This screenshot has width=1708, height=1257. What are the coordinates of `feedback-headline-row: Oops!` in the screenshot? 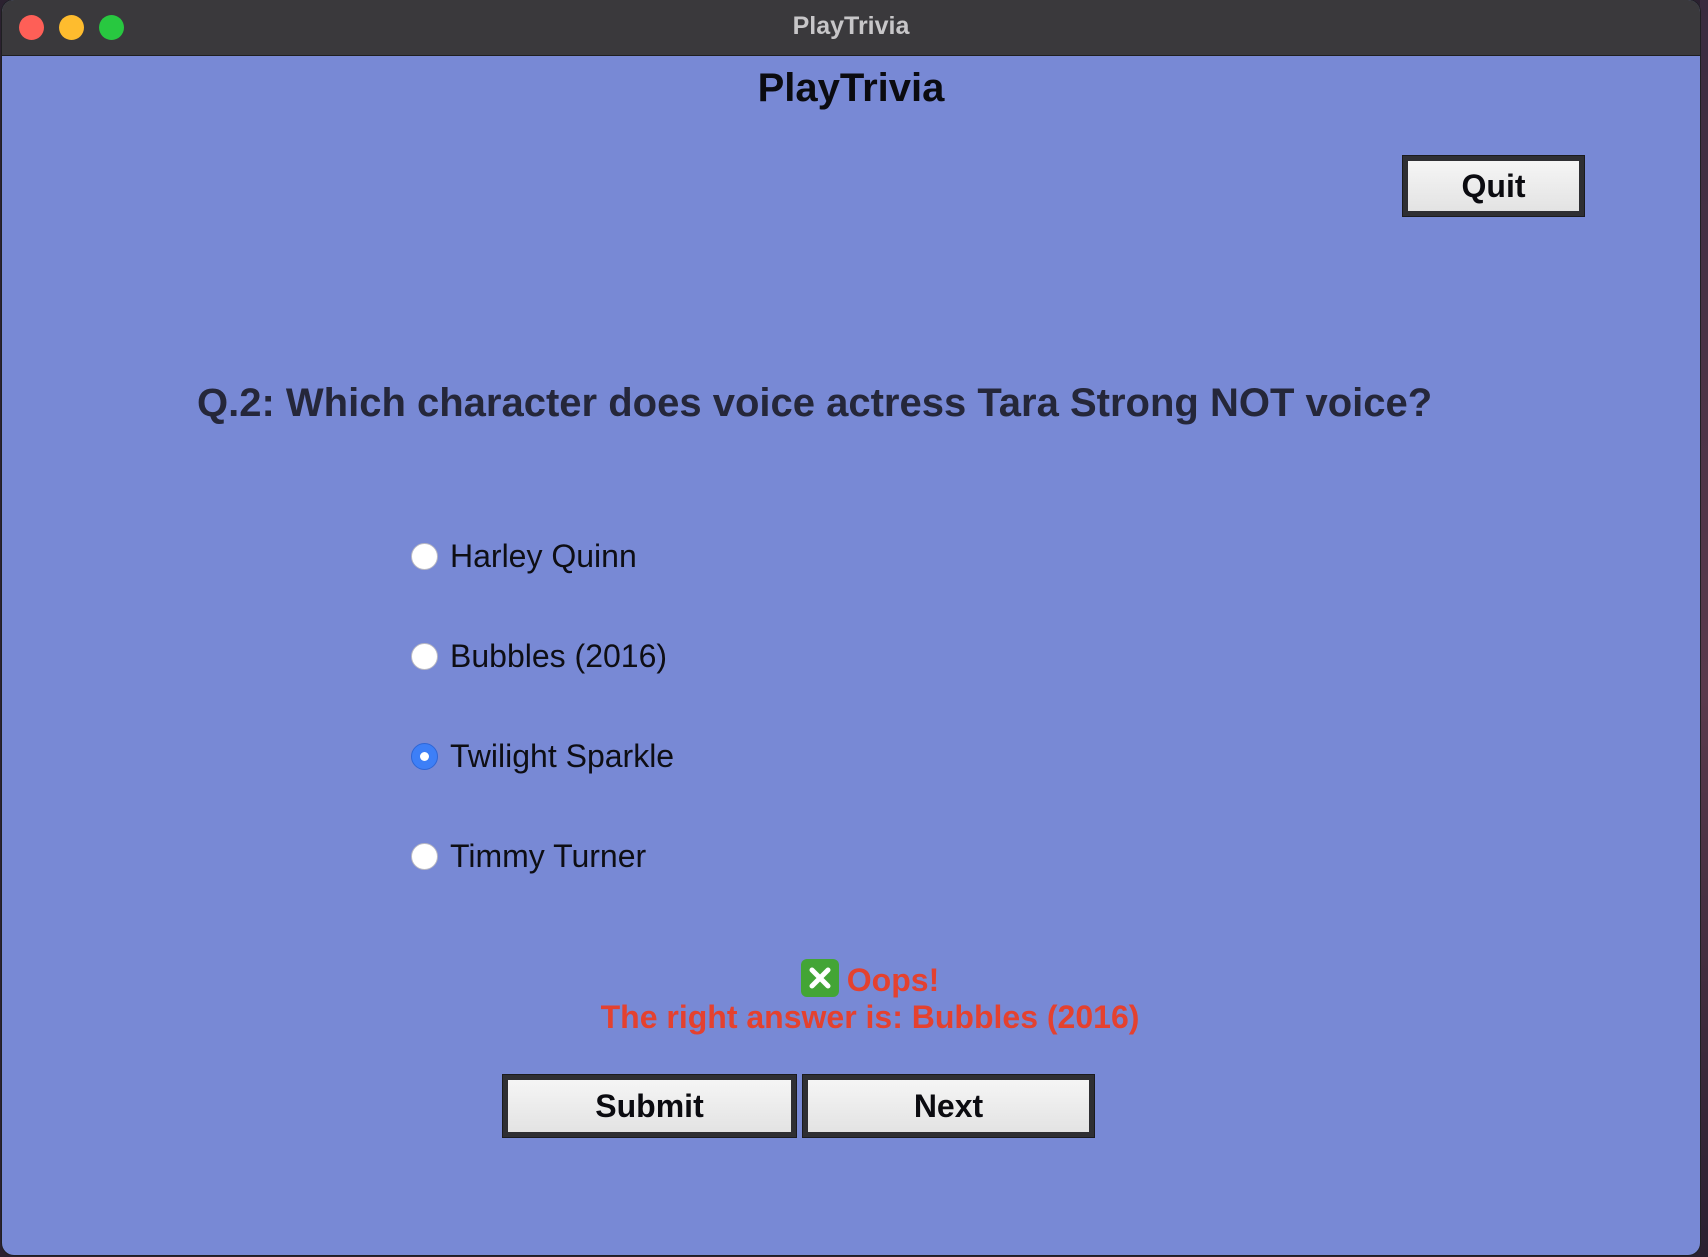 It's located at (851, 979).